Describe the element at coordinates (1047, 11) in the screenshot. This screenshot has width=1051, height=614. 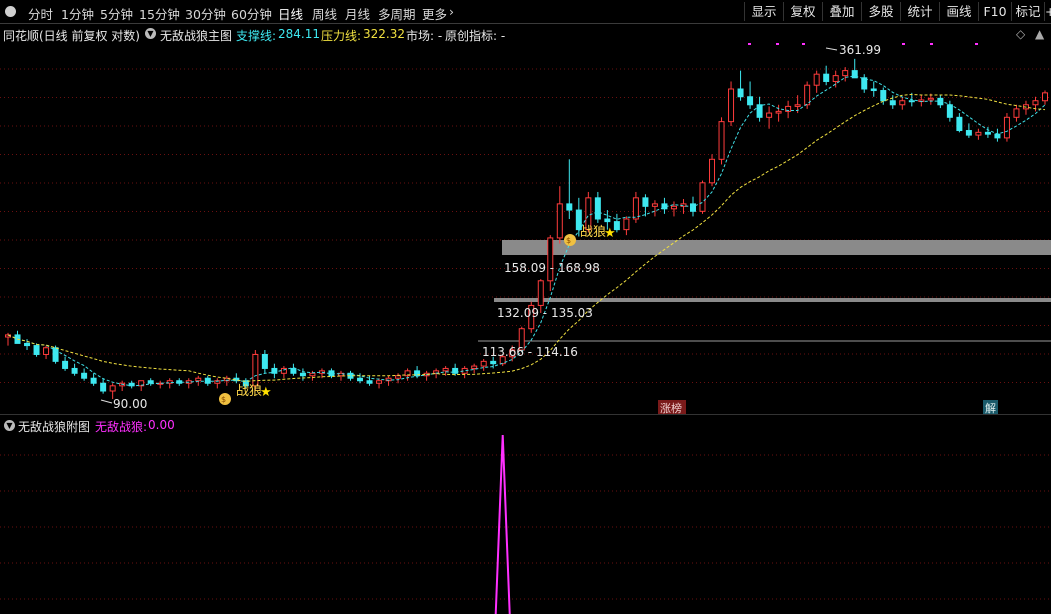
I see `add-favorite-button: +自选` at that location.